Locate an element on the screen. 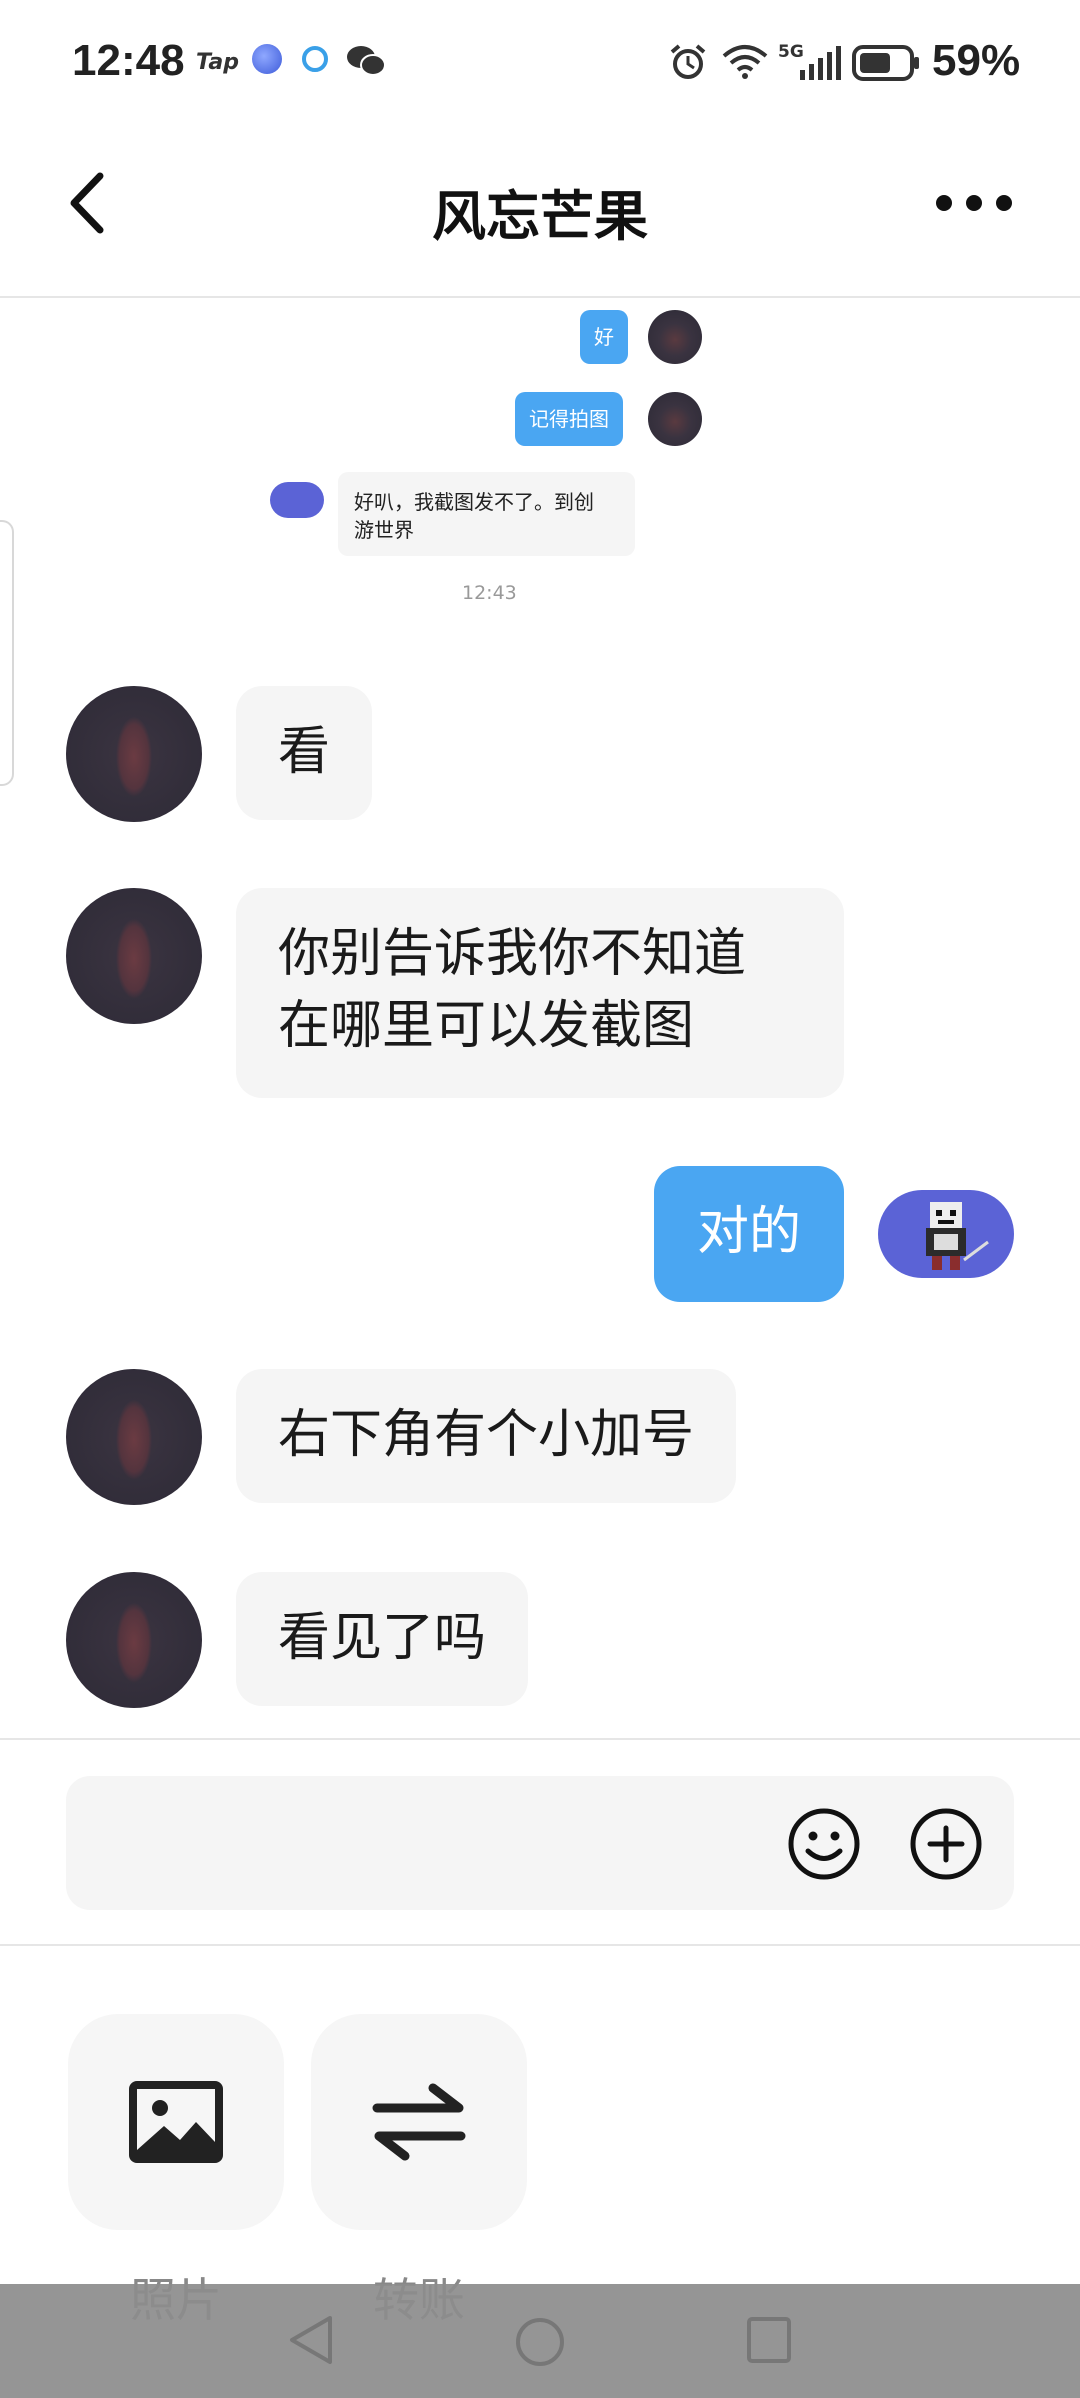 This screenshot has width=1080, height=2398. battery-percent: 59% is located at coordinates (976, 60).